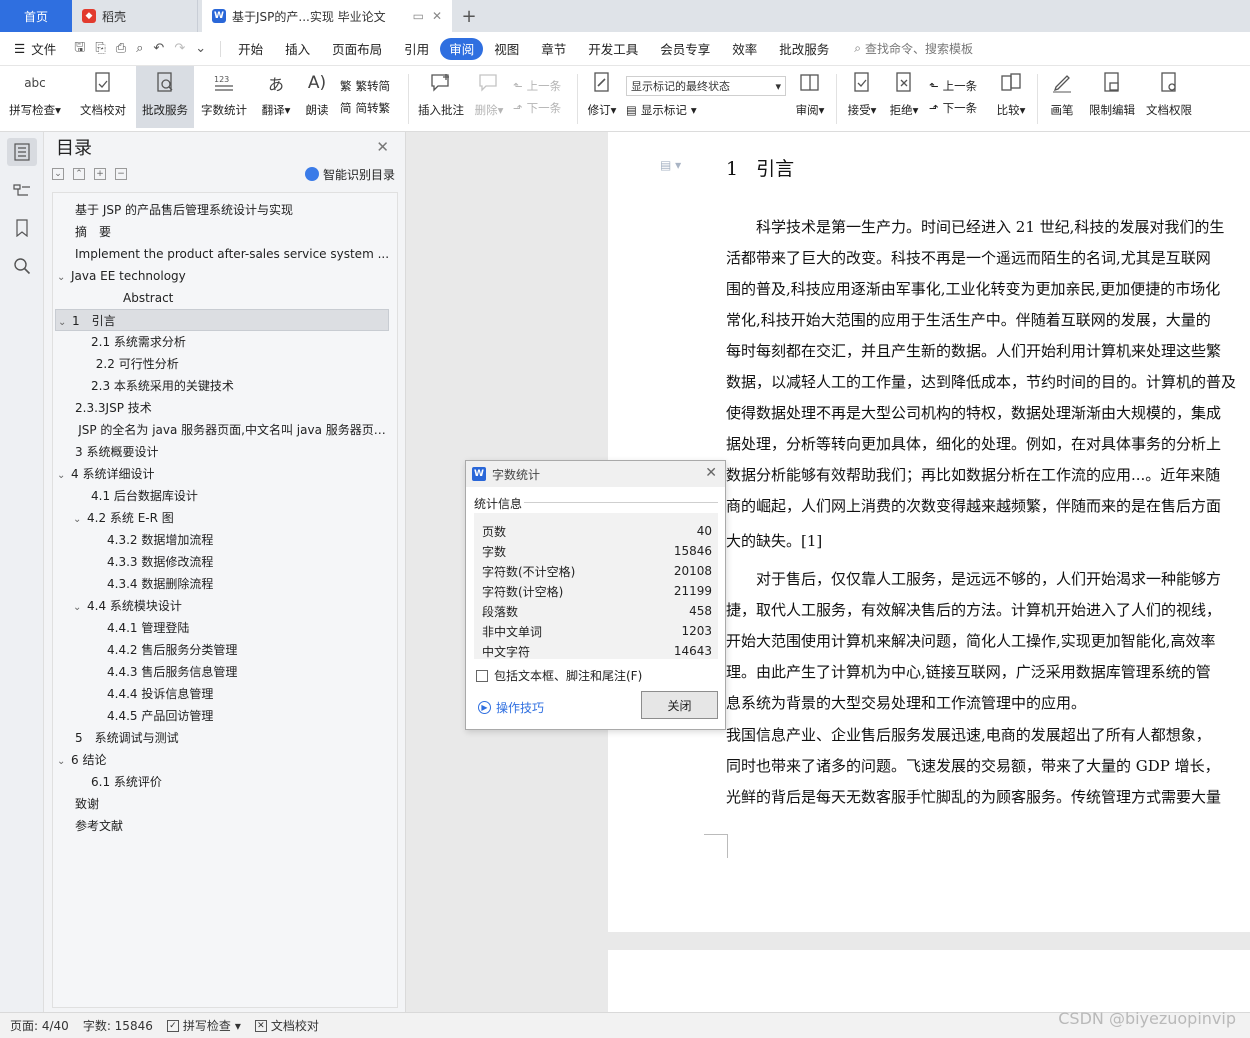 The width and height of the screenshot is (1250, 1038). What do you see at coordinates (602, 97) in the screenshot?
I see `revise-button: 修订▾` at bounding box center [602, 97].